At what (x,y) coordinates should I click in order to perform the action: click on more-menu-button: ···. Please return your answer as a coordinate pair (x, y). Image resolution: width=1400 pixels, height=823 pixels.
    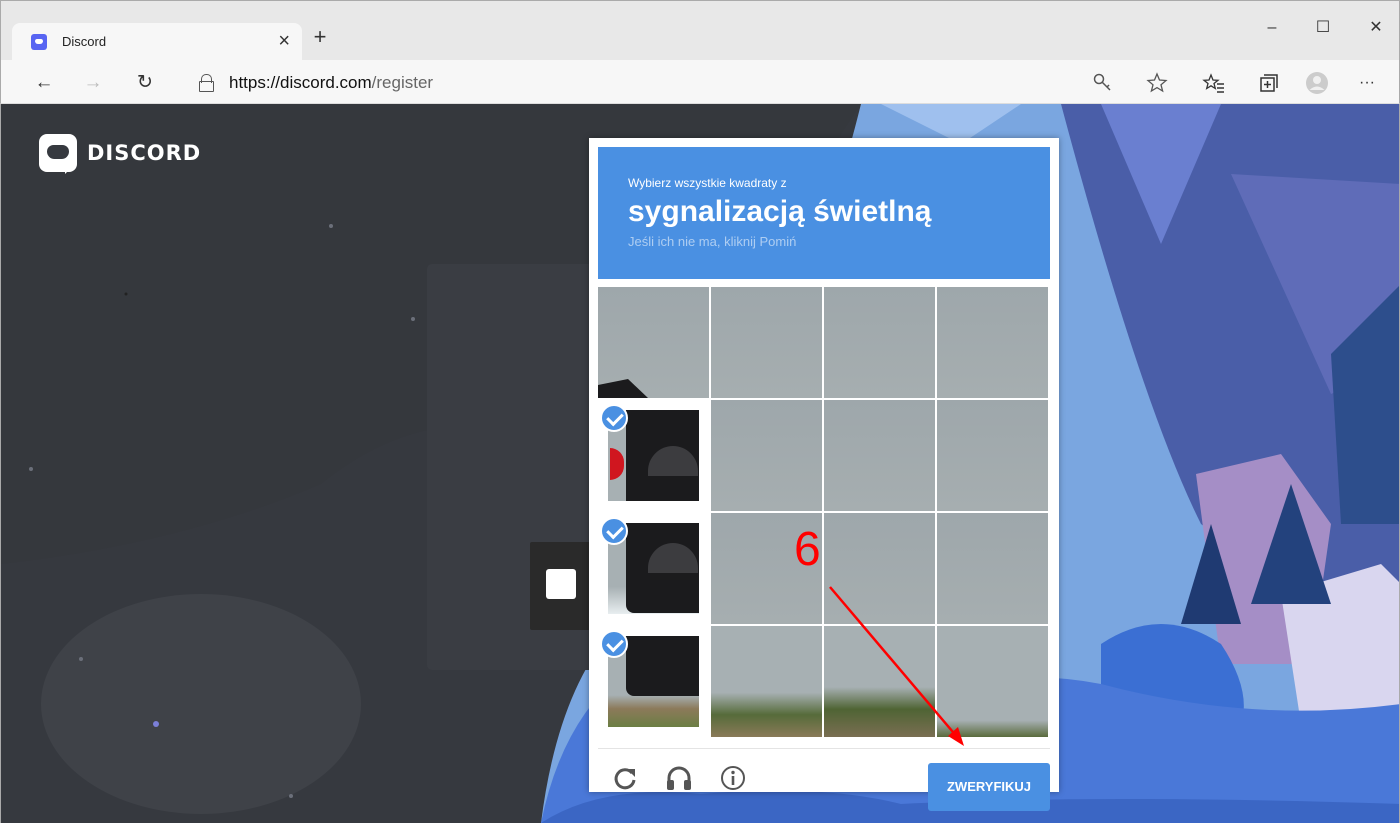
    Looking at the image, I should click on (1367, 83).